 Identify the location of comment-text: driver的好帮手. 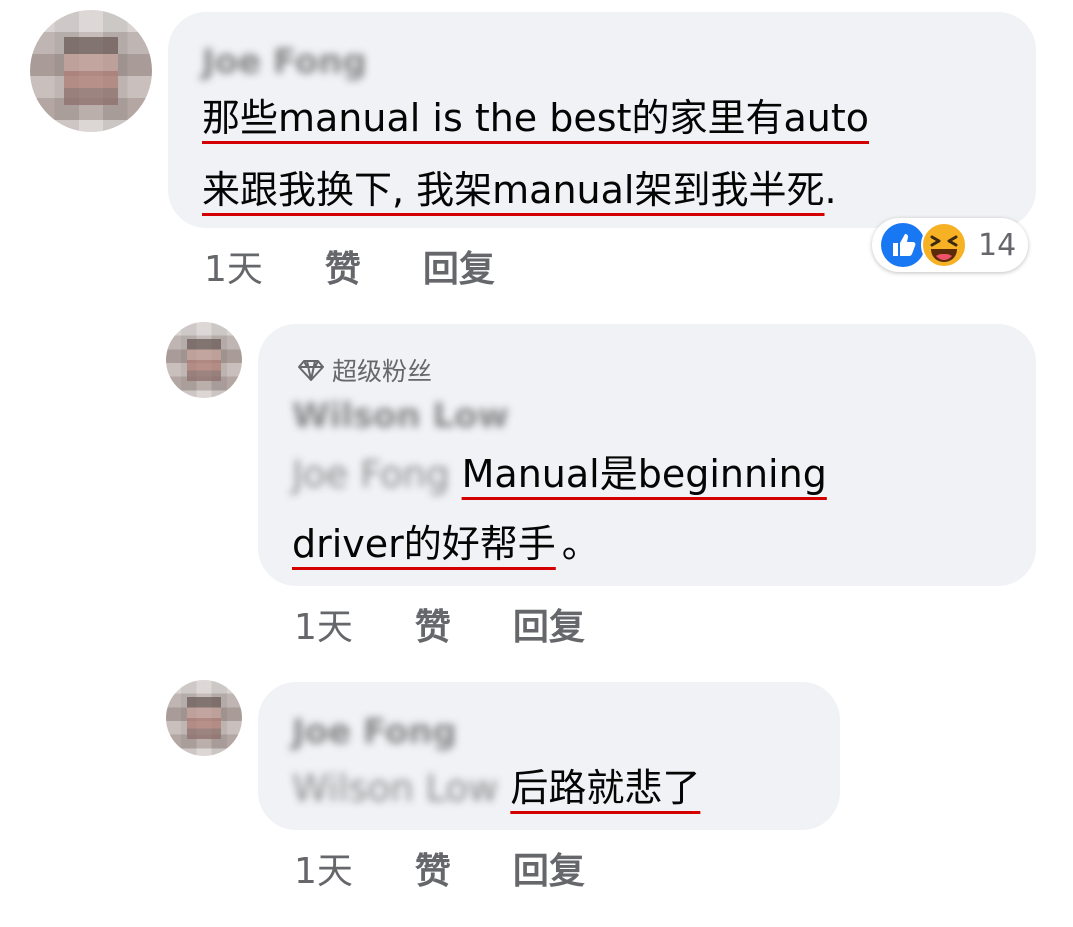
(424, 544).